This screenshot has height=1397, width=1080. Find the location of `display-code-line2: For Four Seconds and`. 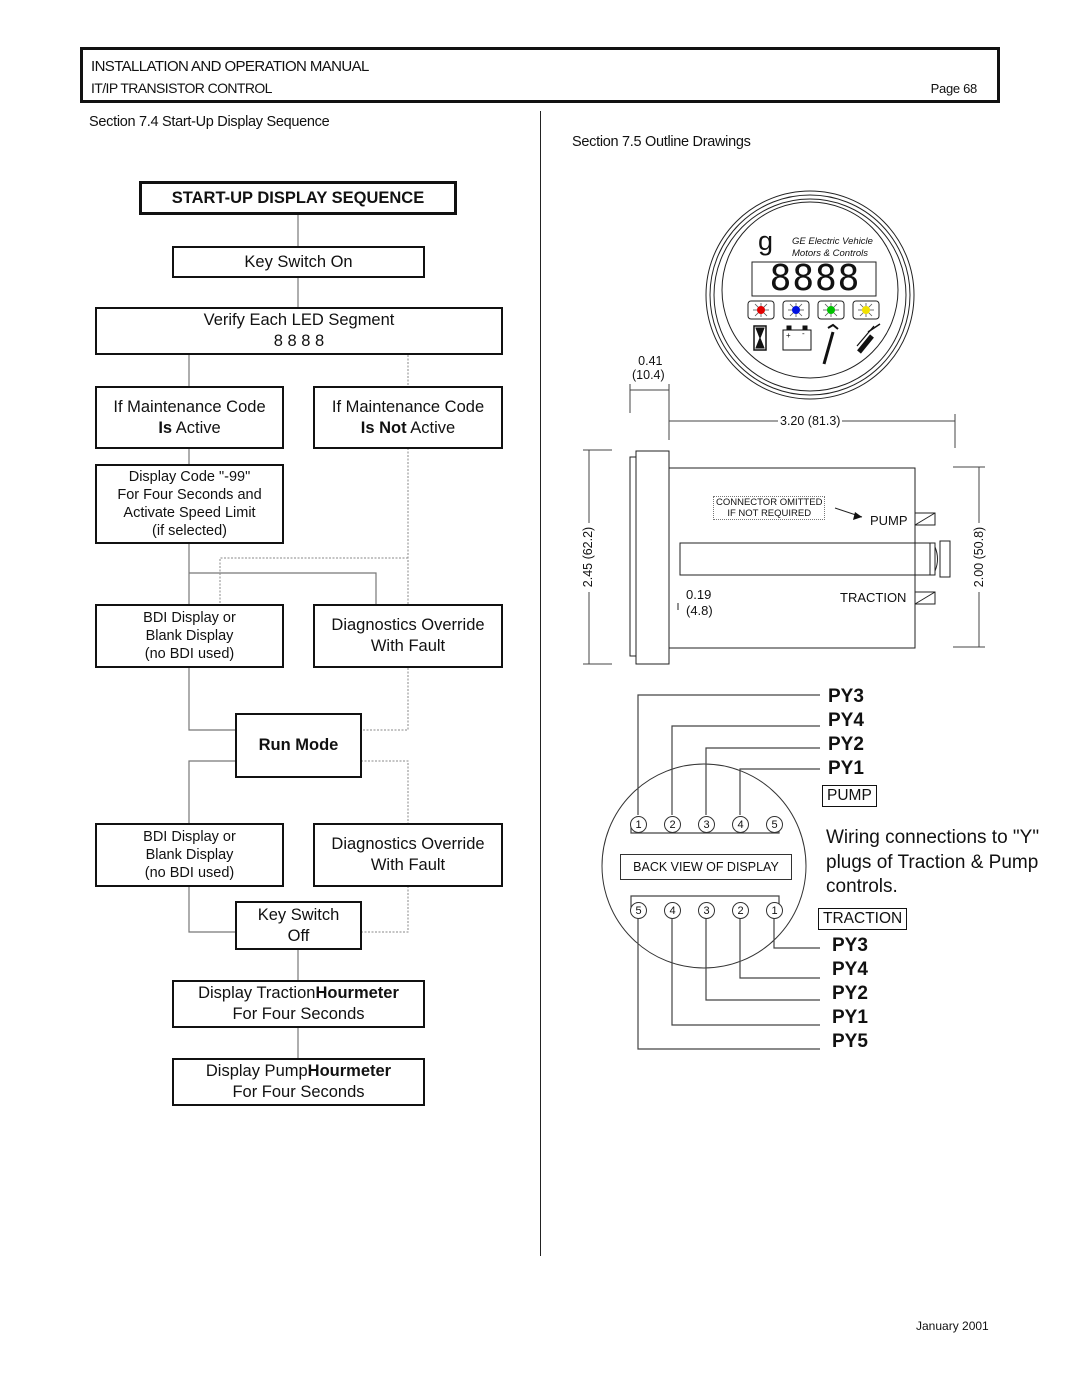

display-code-line2: For Four Seconds and is located at coordinates (189, 494).